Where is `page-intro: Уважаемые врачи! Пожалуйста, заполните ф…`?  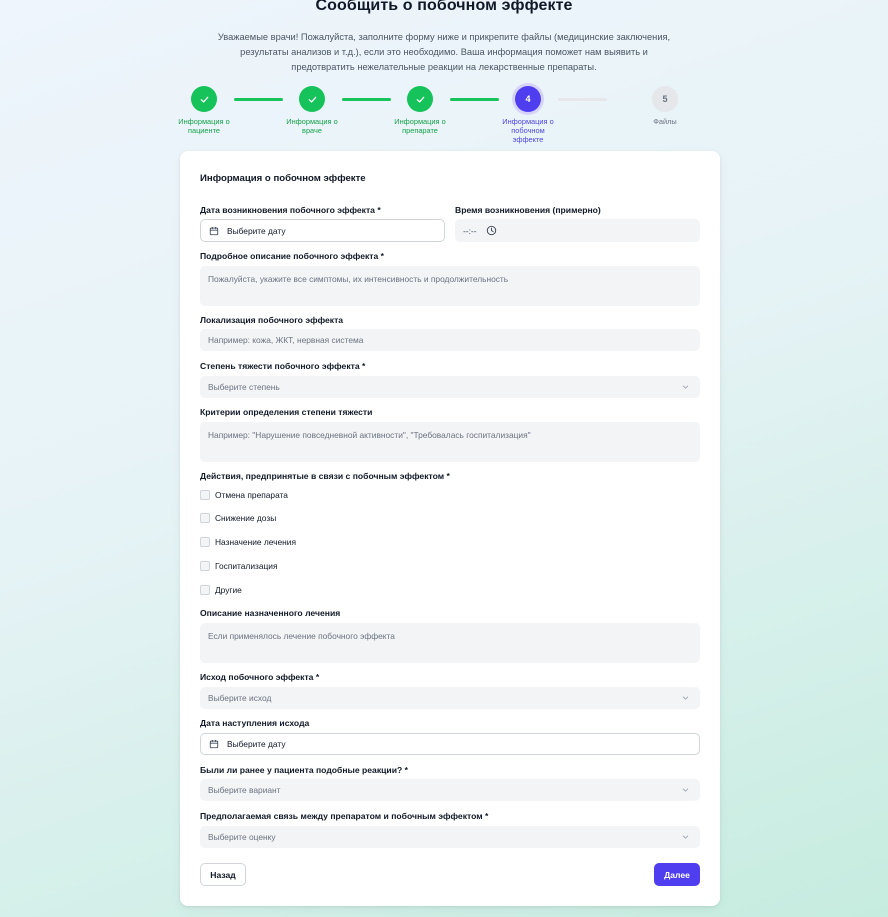
page-intro: Уважаемые врачи! Пожалуйста, заполните ф… is located at coordinates (444, 52).